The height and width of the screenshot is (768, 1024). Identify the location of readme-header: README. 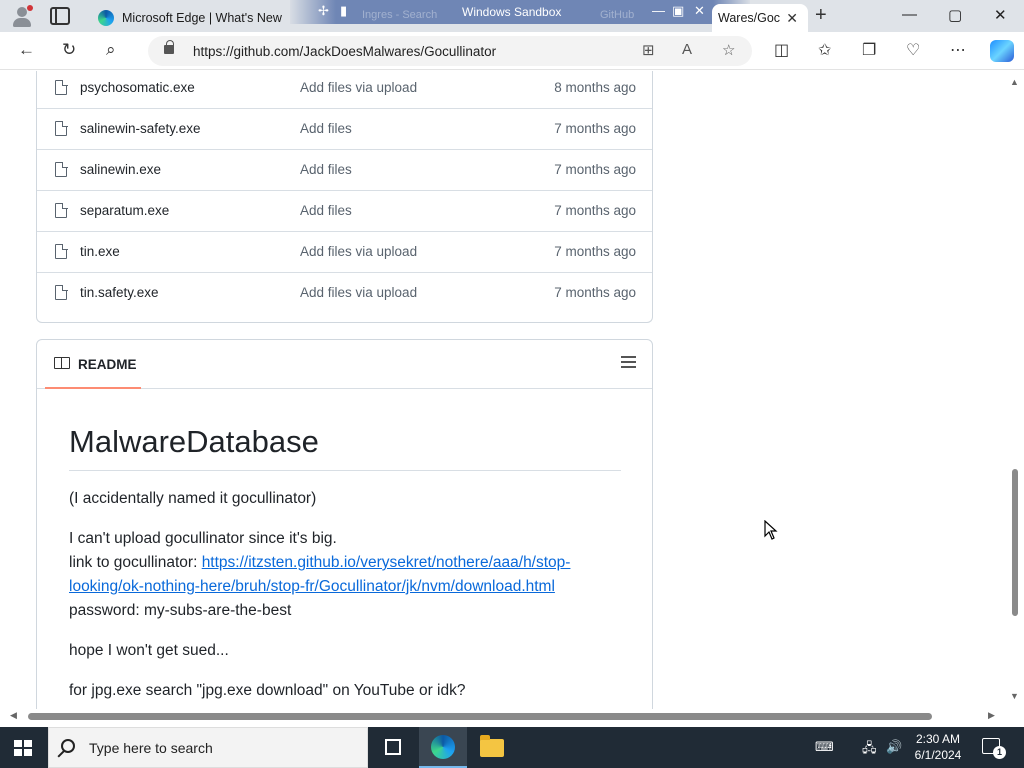
(344, 364).